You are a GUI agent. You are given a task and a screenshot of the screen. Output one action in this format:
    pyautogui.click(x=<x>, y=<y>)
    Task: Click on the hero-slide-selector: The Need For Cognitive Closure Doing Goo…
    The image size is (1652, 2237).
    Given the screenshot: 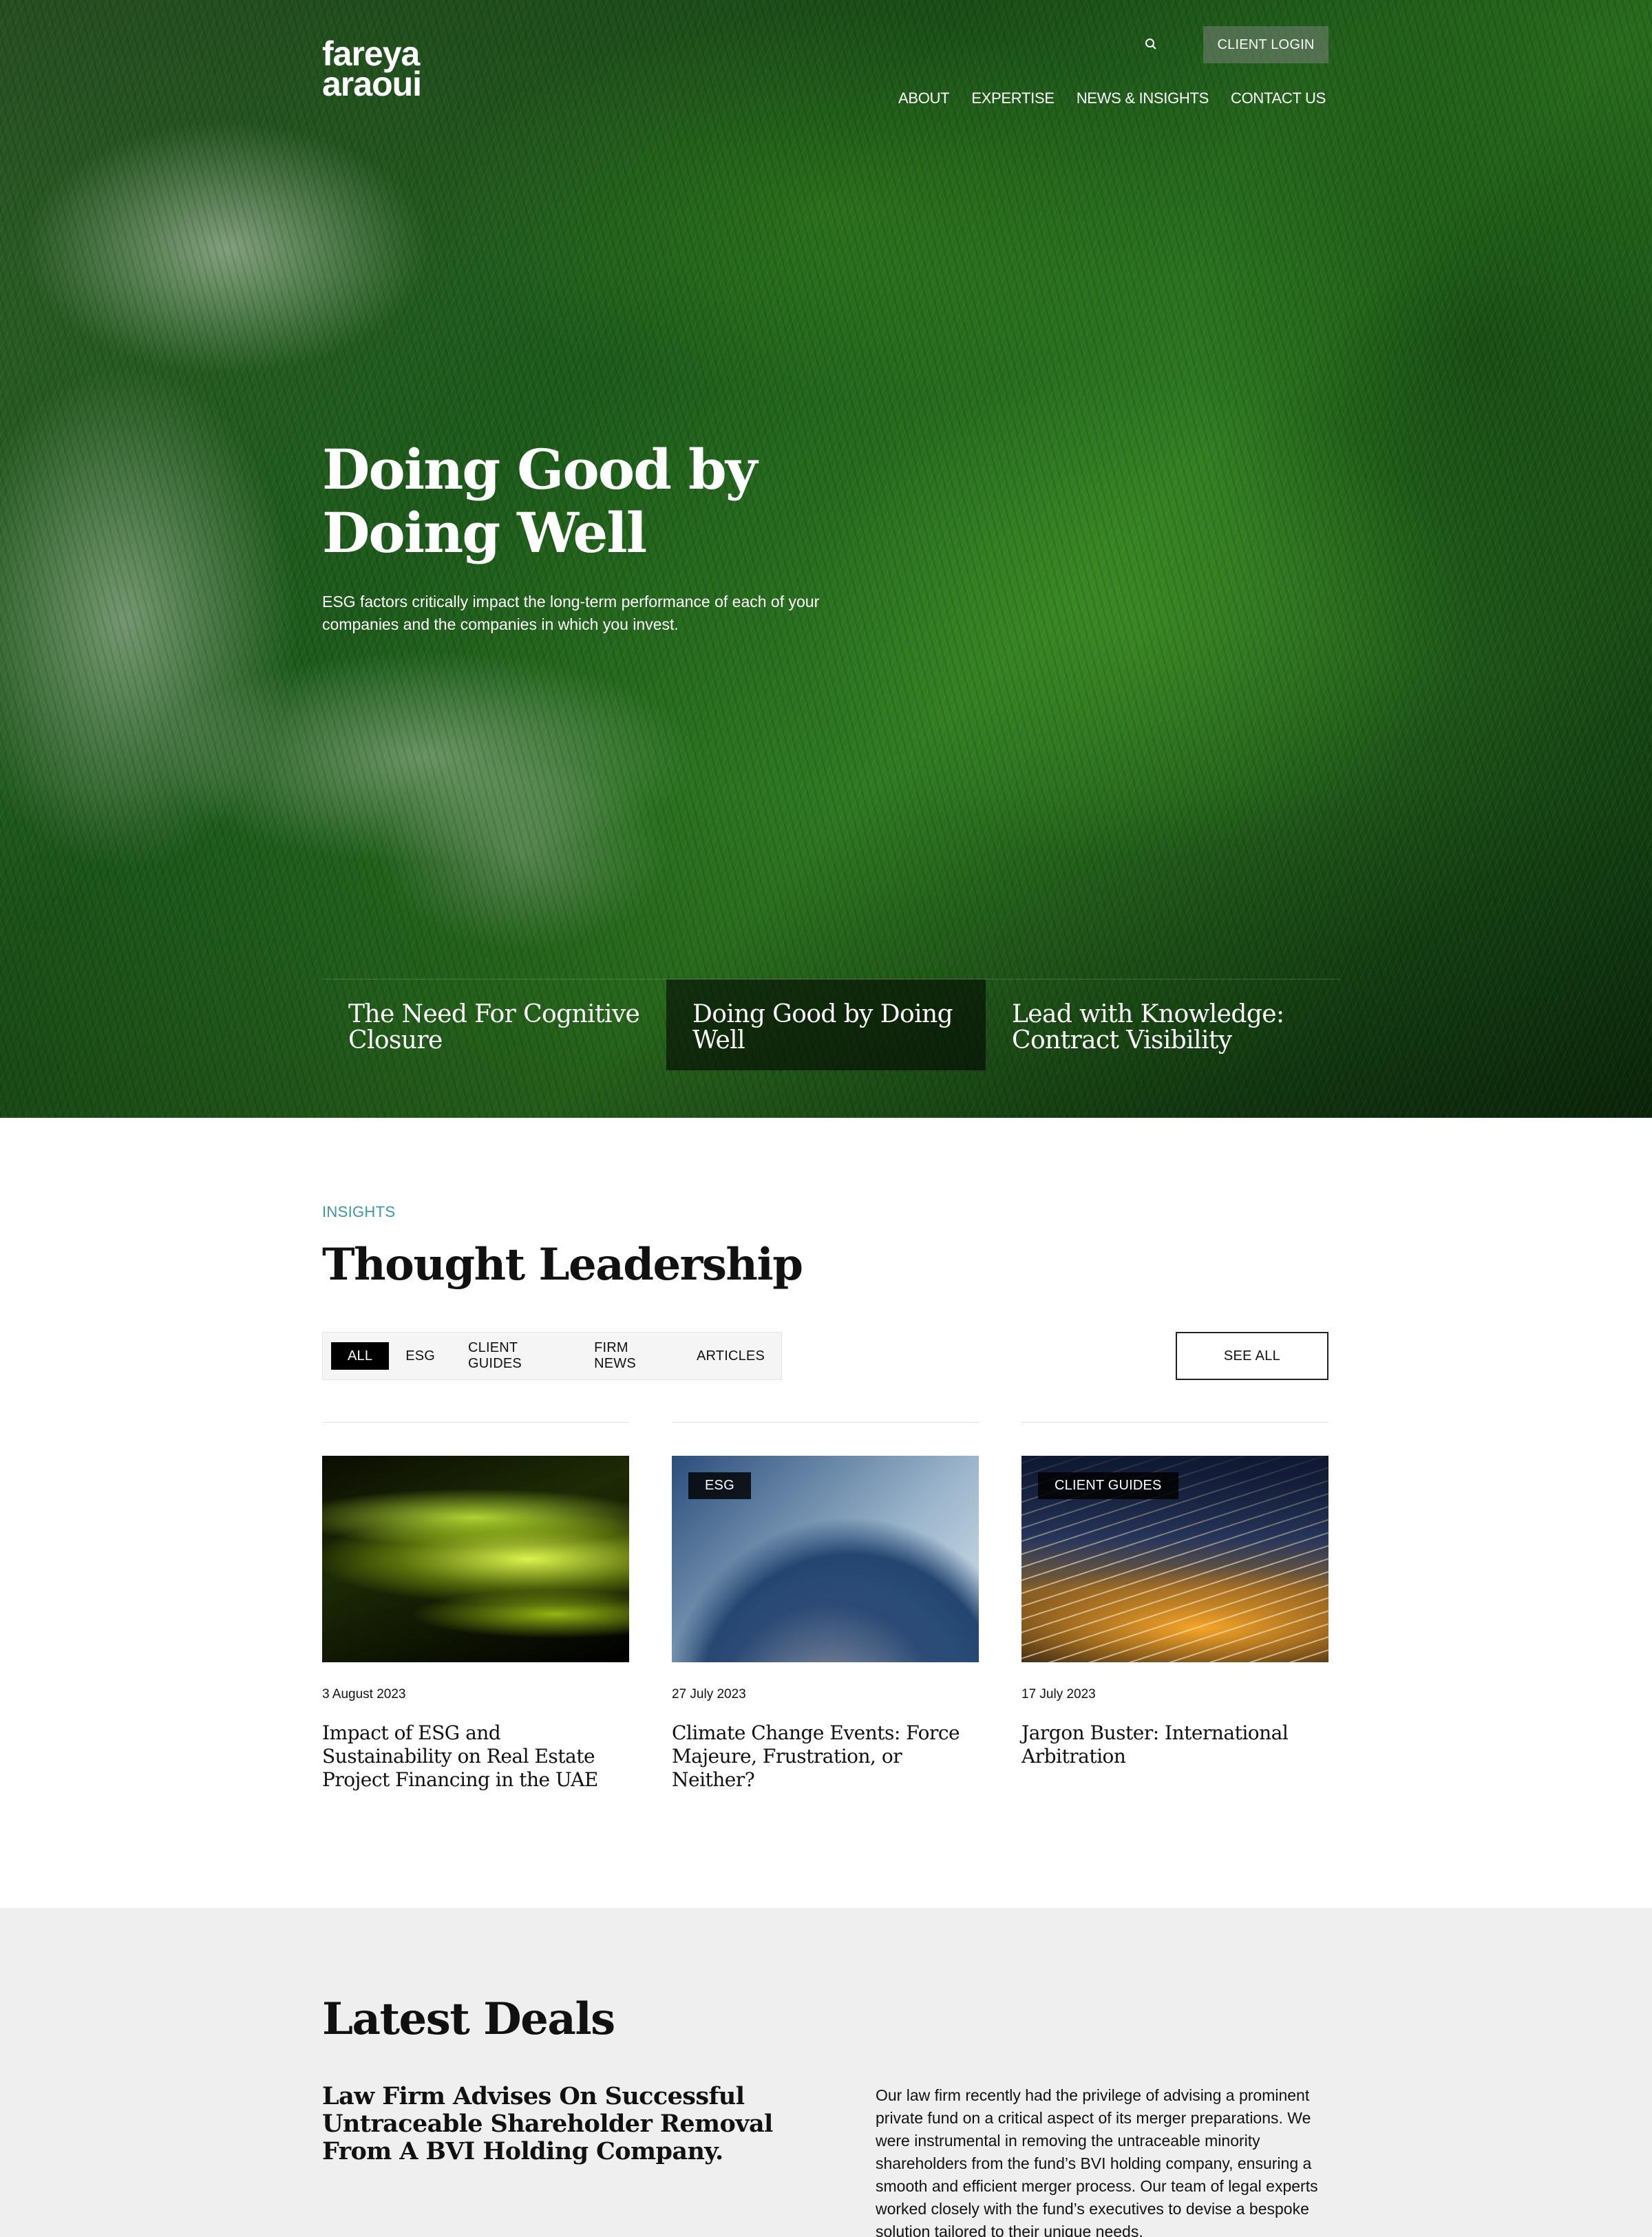 What is the action you would take?
    pyautogui.click(x=830, y=1024)
    